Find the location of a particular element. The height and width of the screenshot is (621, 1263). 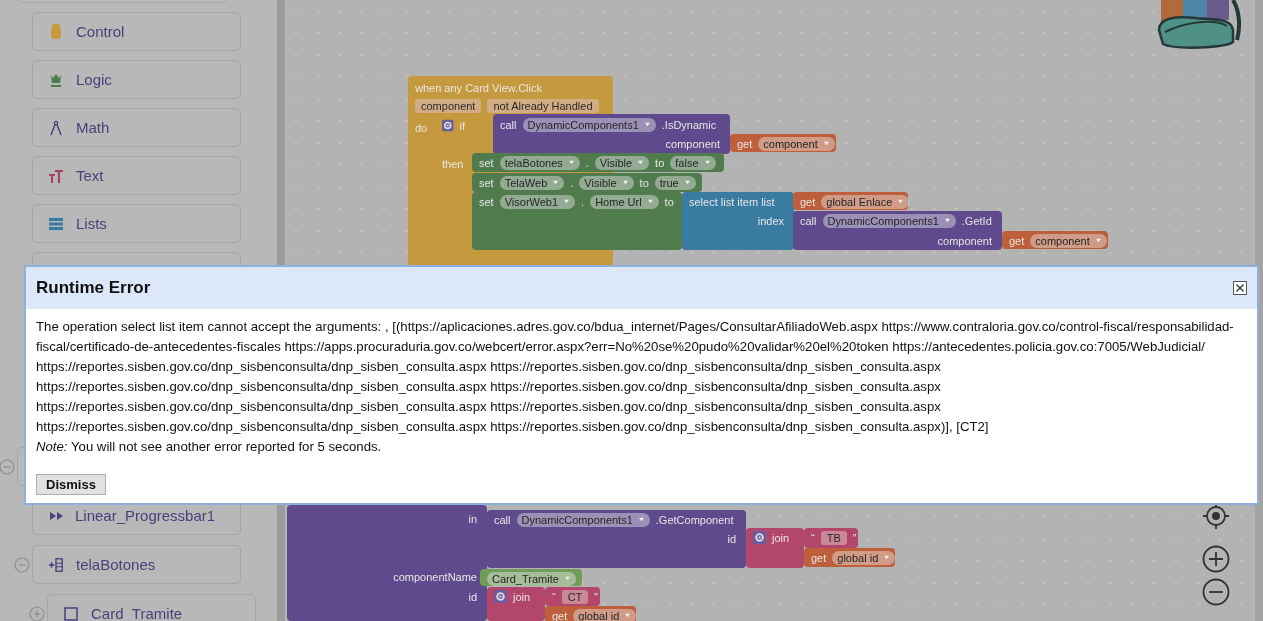

block-label: .IsDynamic is located at coordinates (689, 124).